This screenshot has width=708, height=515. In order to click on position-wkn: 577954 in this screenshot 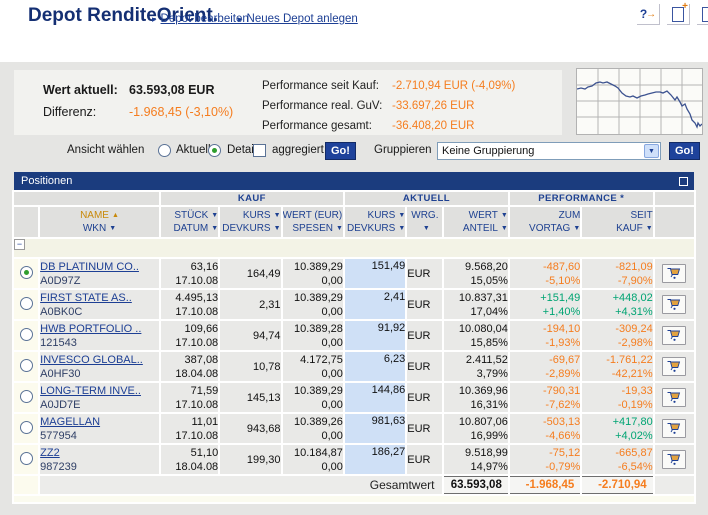, I will do `click(58, 435)`.